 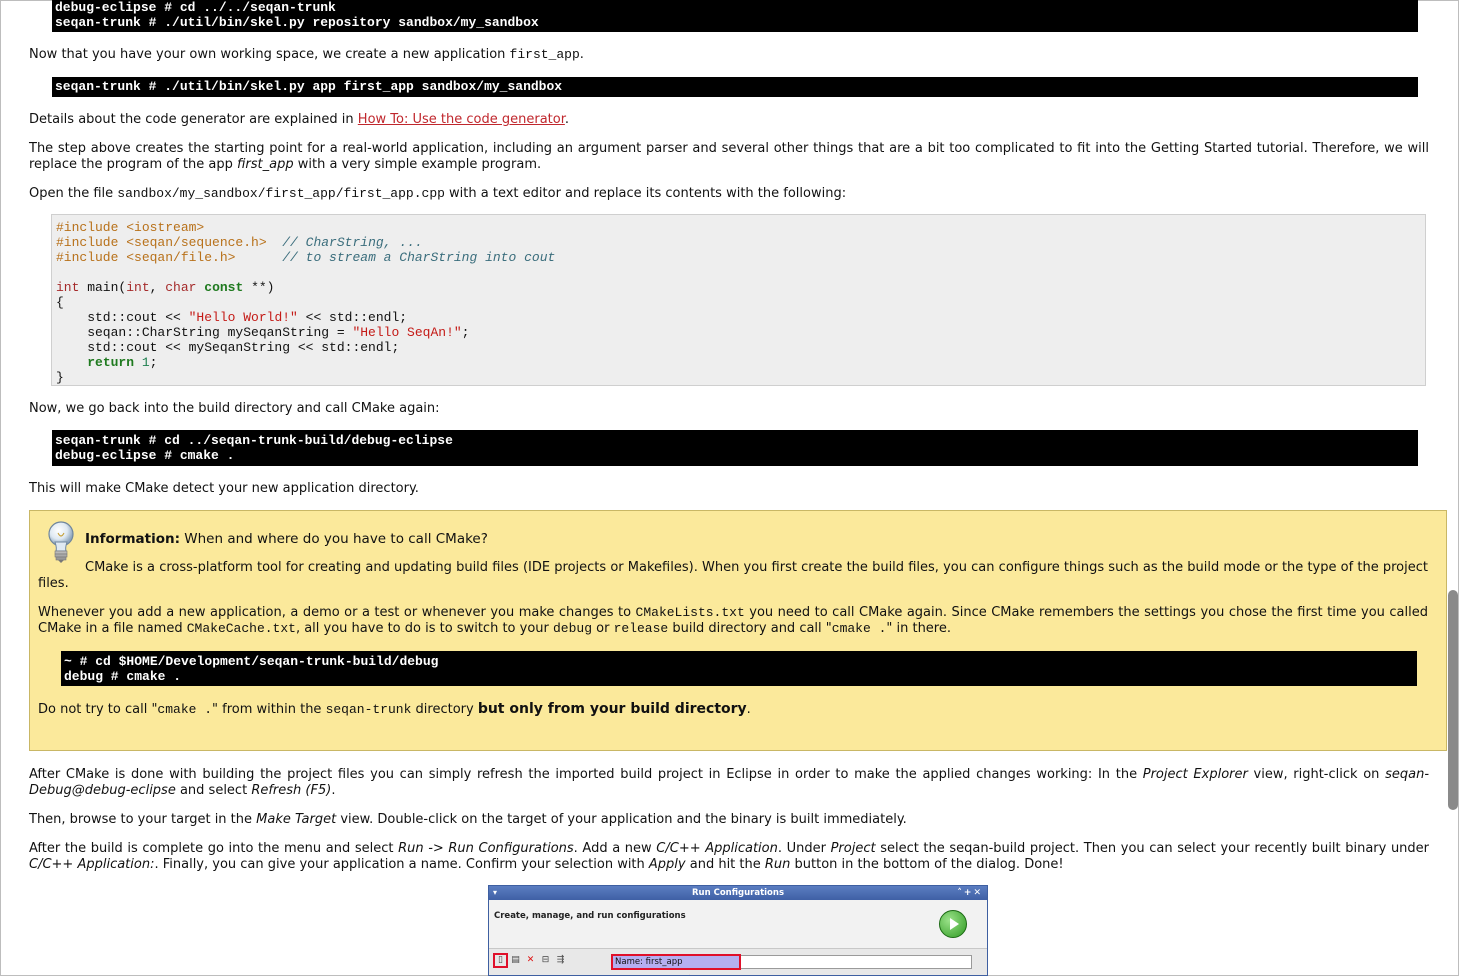 I want to click on delete-icon: ✕, so click(x=530, y=960).